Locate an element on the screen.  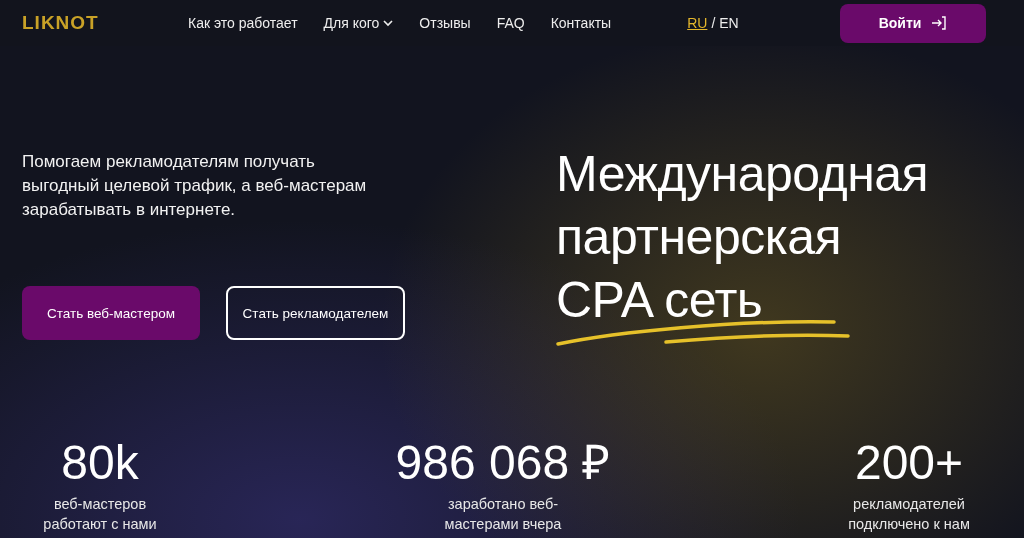
hero-subtitle: Помогаем рекламодателям получать выгодный целевой трафик, а веб-мастерам зарабатывать в интернете. is located at coordinates (195, 186).